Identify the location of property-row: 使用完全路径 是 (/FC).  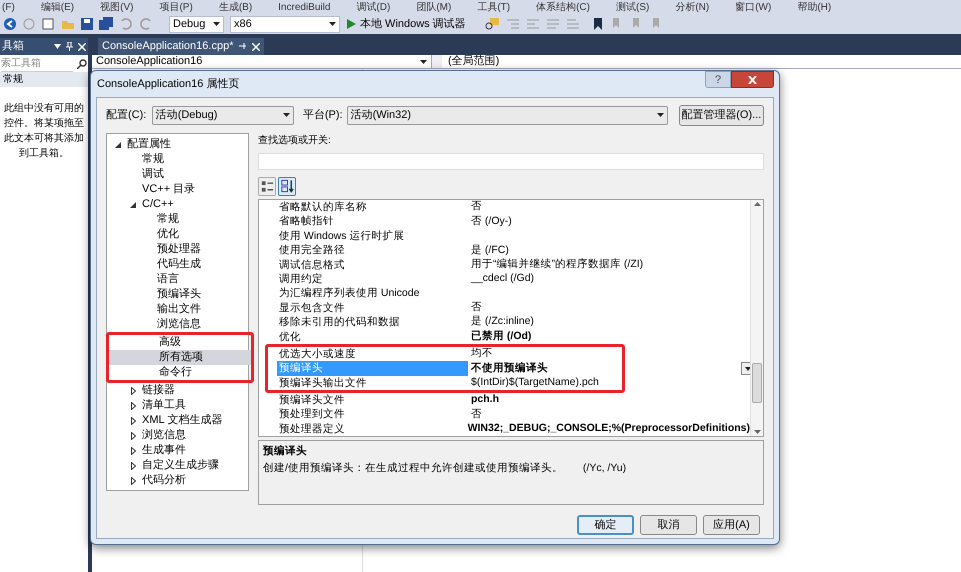
(513, 250).